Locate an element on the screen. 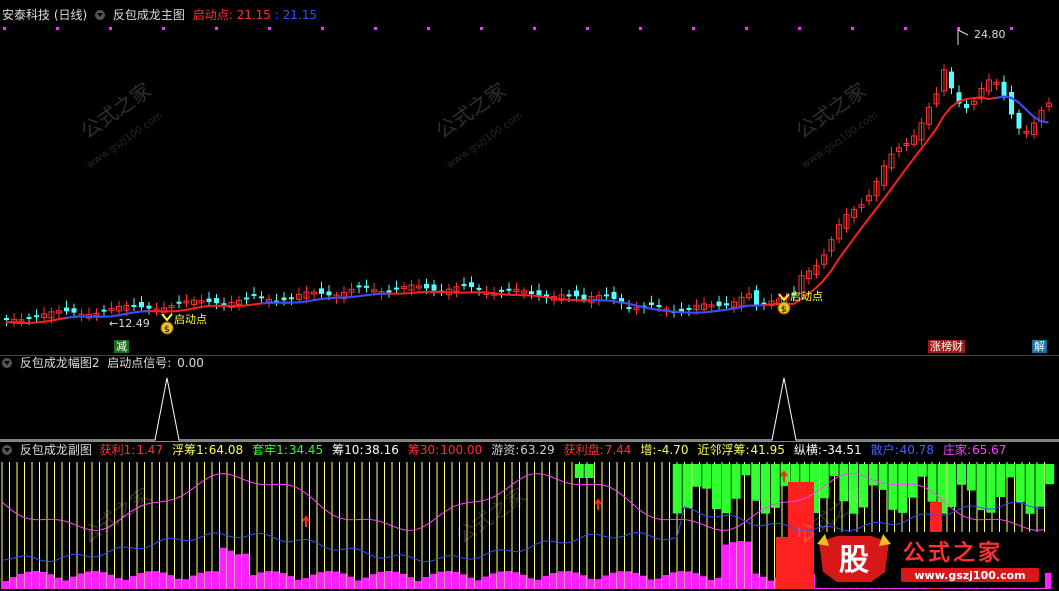 The height and width of the screenshot is (591, 1059). signal-pane: 反包成龙幅图2 启动点信号: 0.00 is located at coordinates (529, 398).